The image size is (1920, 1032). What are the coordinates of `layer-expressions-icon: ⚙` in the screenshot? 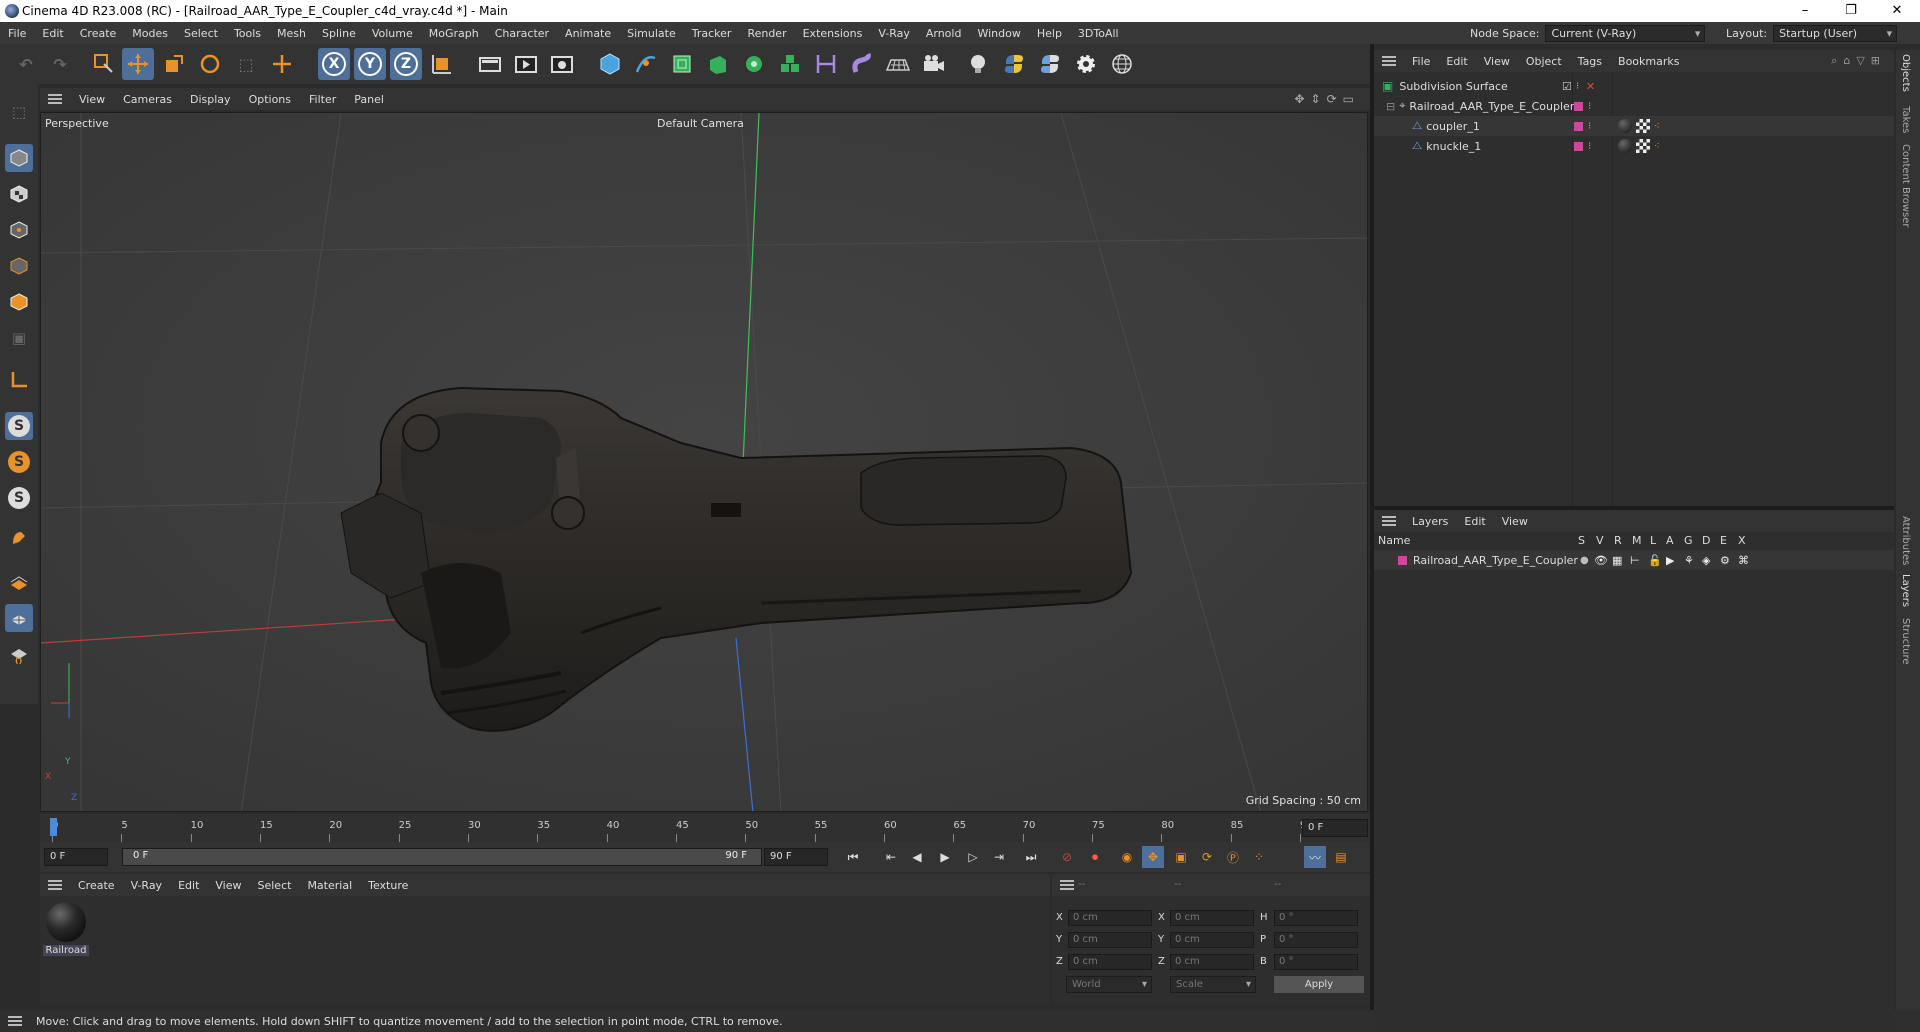 It's located at (1725, 560).